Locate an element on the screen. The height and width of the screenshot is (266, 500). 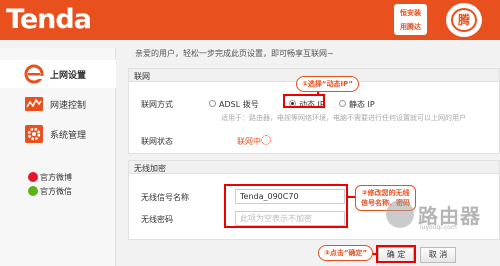
watermark: 路由器 luyouqi.com is located at coordinates (441, 216).